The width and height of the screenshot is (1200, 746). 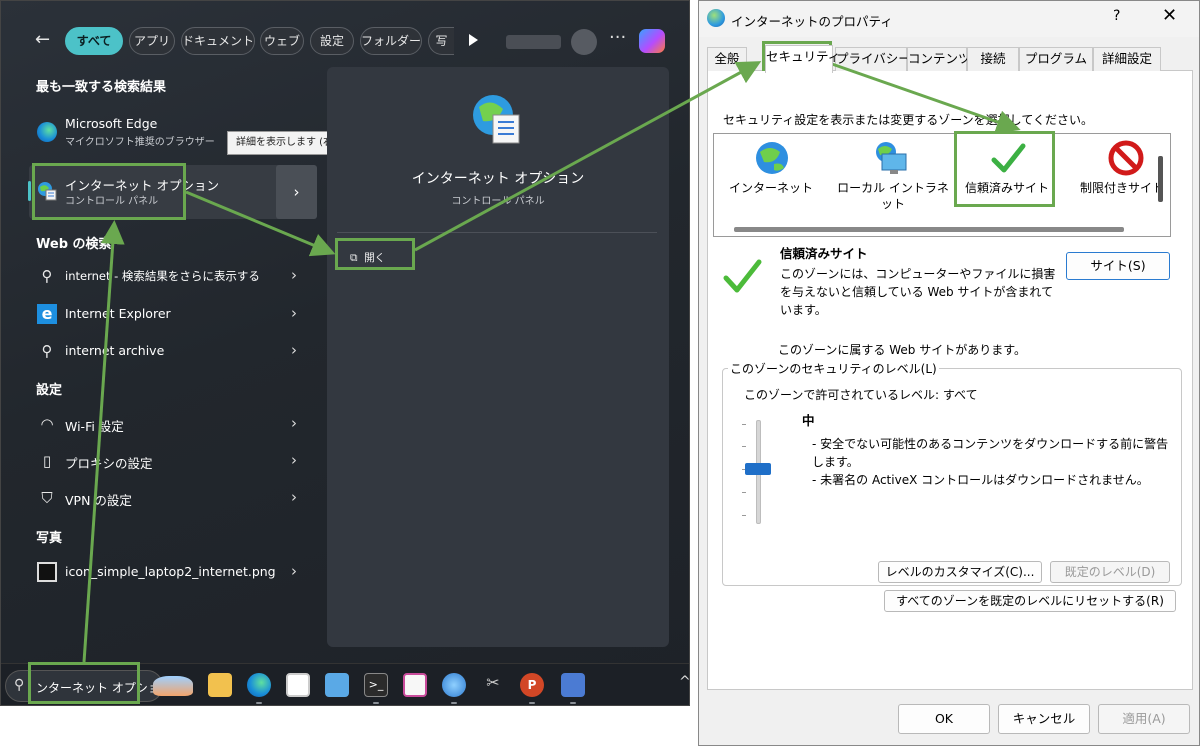 What do you see at coordinates (174, 424) in the screenshot?
I see `setting-wifi: ◠ Wi-Fi 設定 ›` at bounding box center [174, 424].